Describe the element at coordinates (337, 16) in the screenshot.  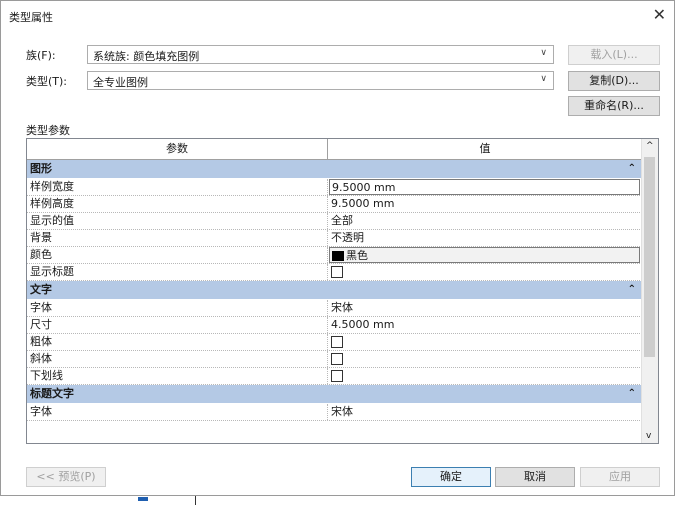
I see `title-bar: 类型属性 ✕` at that location.